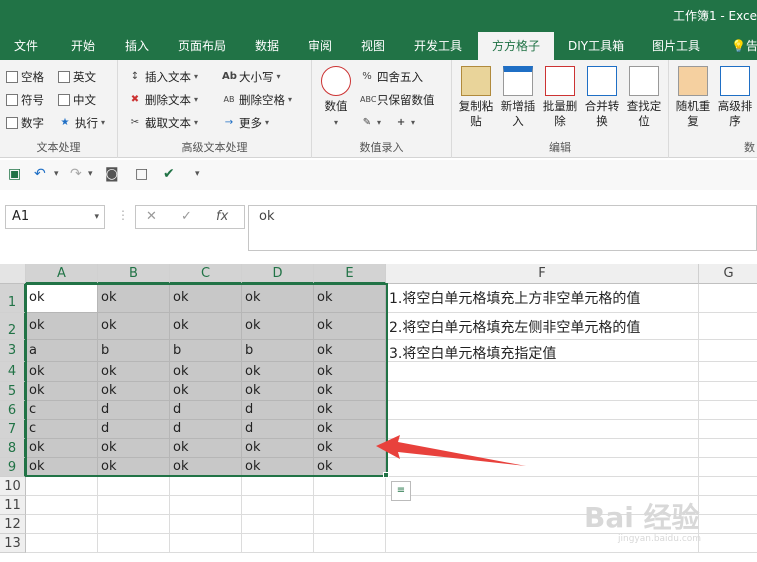 The height and width of the screenshot is (562, 757). I want to click on more-button: → 更多 ▾, so click(245, 123).